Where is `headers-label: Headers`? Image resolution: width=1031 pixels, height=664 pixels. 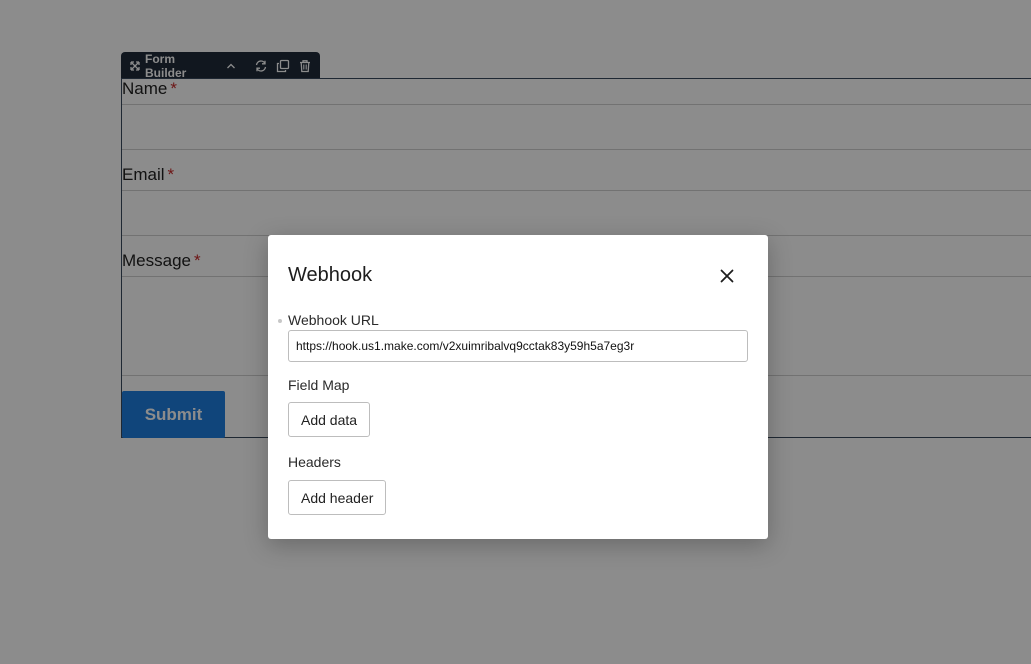
headers-label: Headers is located at coordinates (314, 462).